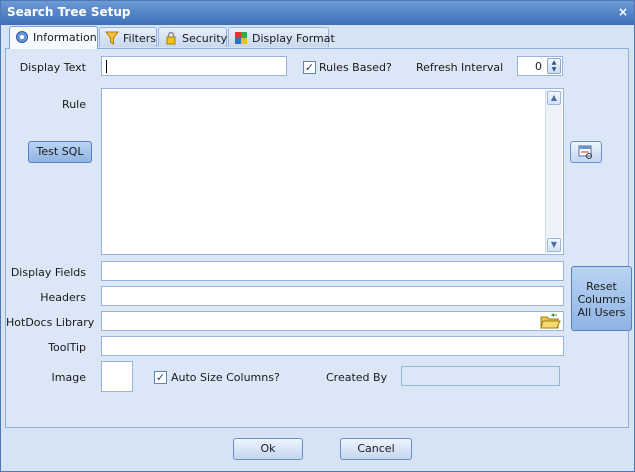 The height and width of the screenshot is (472, 635). I want to click on title-bar: Search Tree Setup ×, so click(317, 13).